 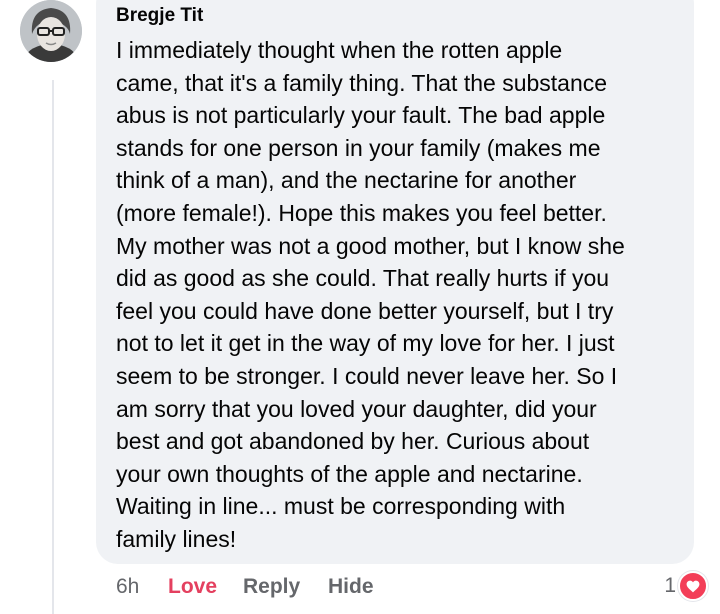 What do you see at coordinates (670, 585) in the screenshot?
I see `reaction-count: 1` at bounding box center [670, 585].